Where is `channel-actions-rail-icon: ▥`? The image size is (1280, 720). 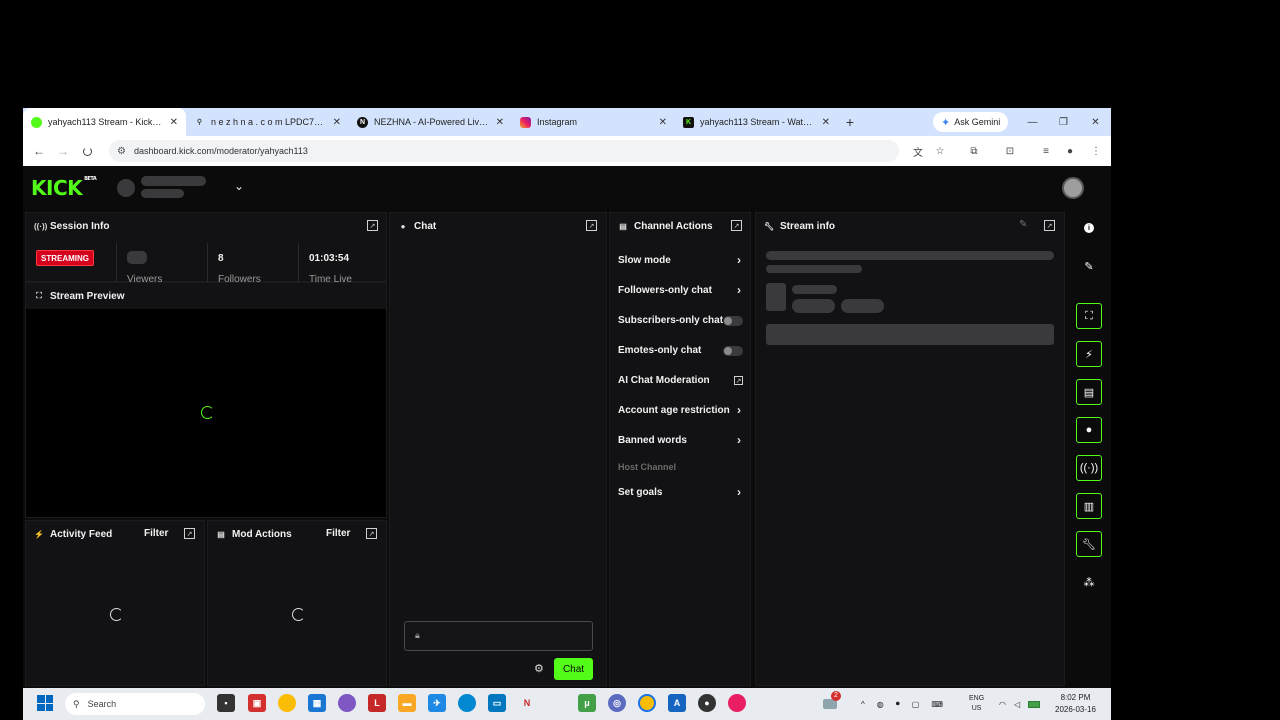
channel-actions-rail-icon: ▥ is located at coordinates (1089, 506).